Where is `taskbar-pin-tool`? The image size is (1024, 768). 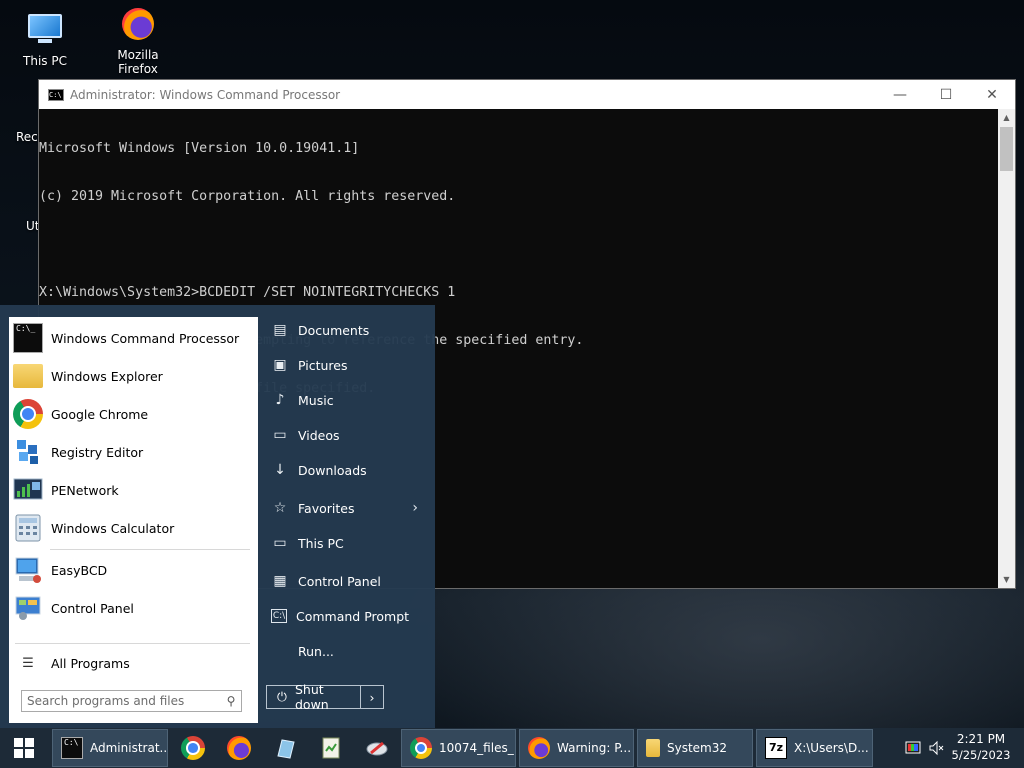 taskbar-pin-tool is located at coordinates (377, 748).